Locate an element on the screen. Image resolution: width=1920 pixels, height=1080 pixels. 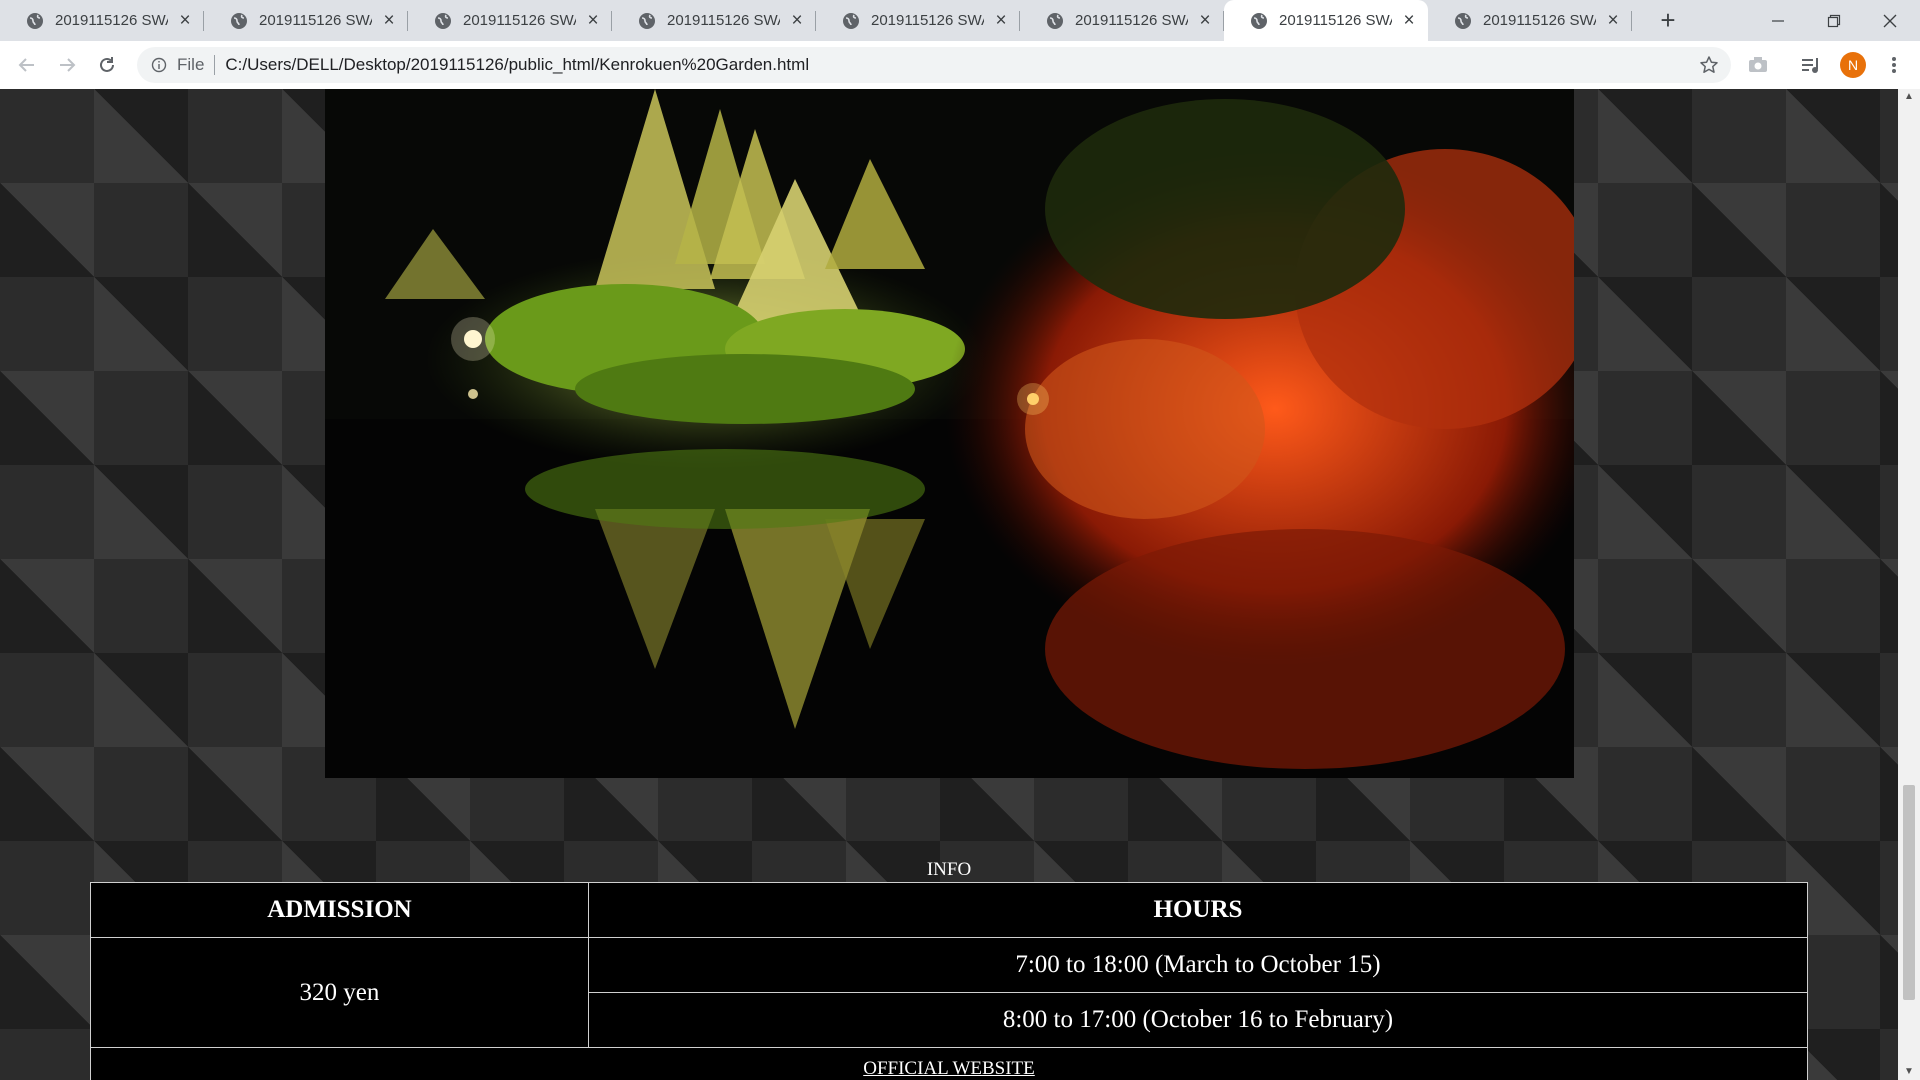
reload-icon is located at coordinates (107, 65).